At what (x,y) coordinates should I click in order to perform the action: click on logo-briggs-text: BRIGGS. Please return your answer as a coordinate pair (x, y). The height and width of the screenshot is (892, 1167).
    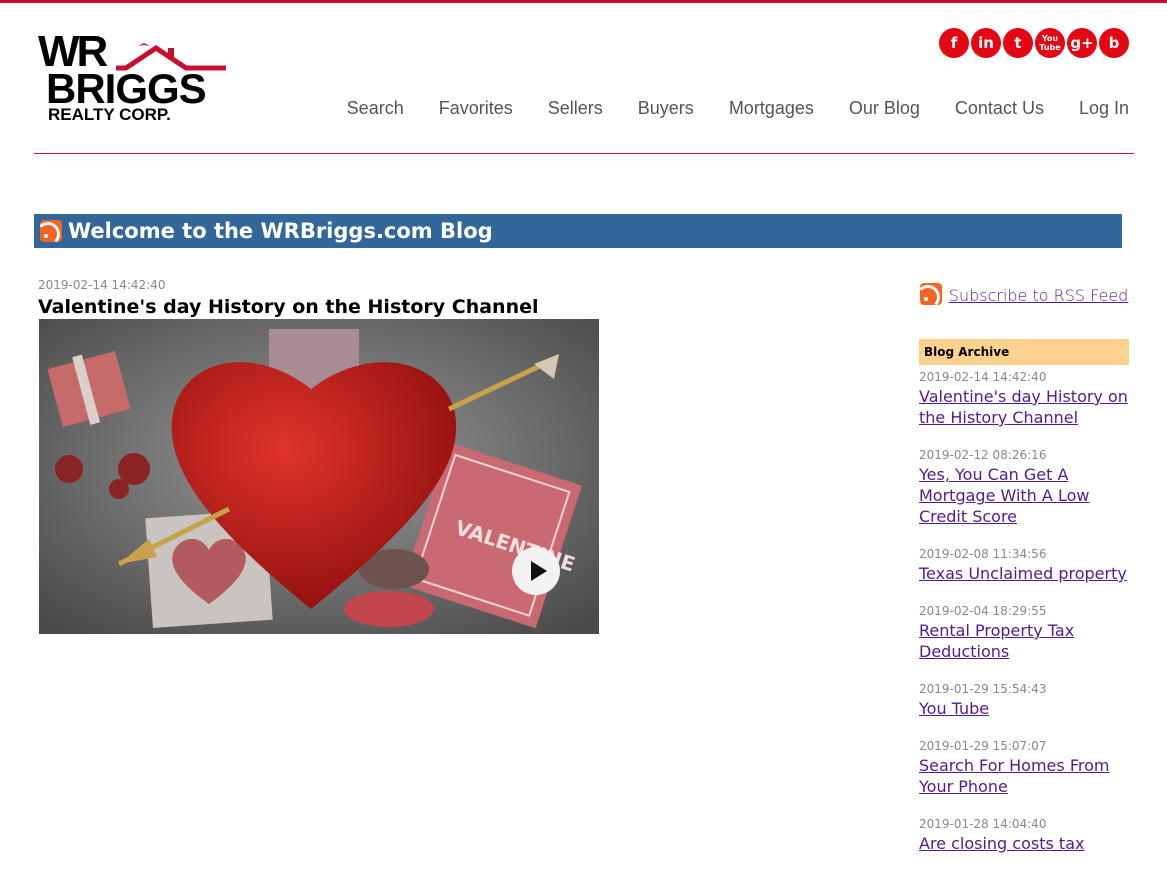
    Looking at the image, I should click on (126, 88).